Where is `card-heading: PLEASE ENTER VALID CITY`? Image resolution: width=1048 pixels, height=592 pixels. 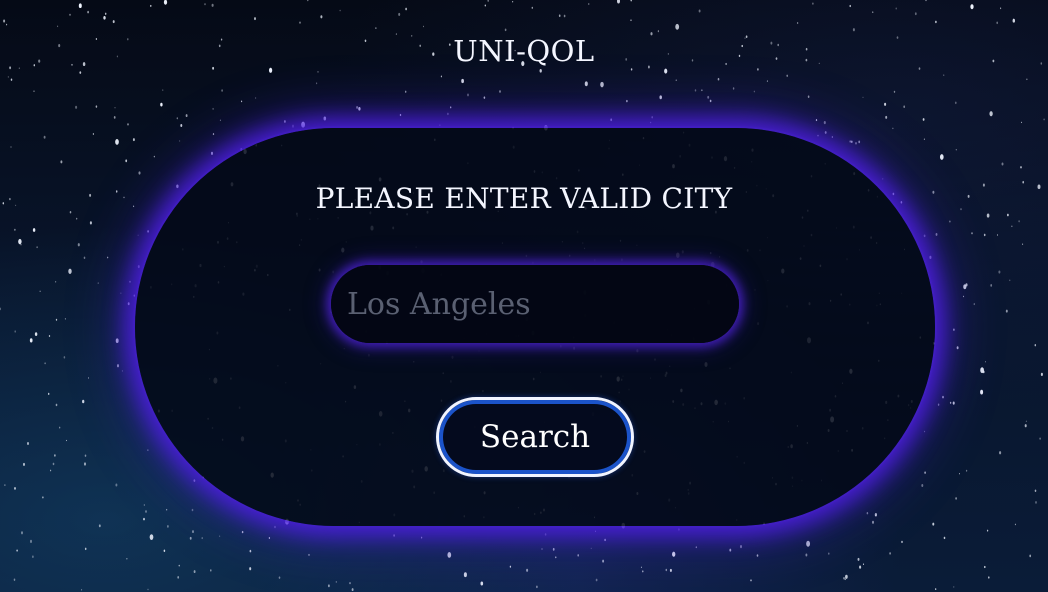 card-heading: PLEASE ENTER VALID CITY is located at coordinates (524, 198).